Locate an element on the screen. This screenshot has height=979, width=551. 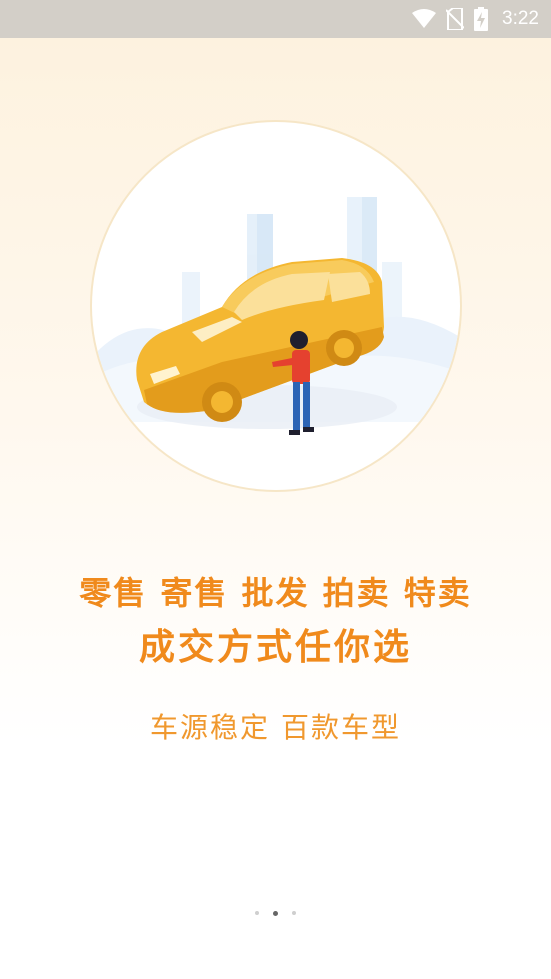
headline-sales-modes: 零售 寄售 批发 拍卖 特卖 is located at coordinates (275, 593).